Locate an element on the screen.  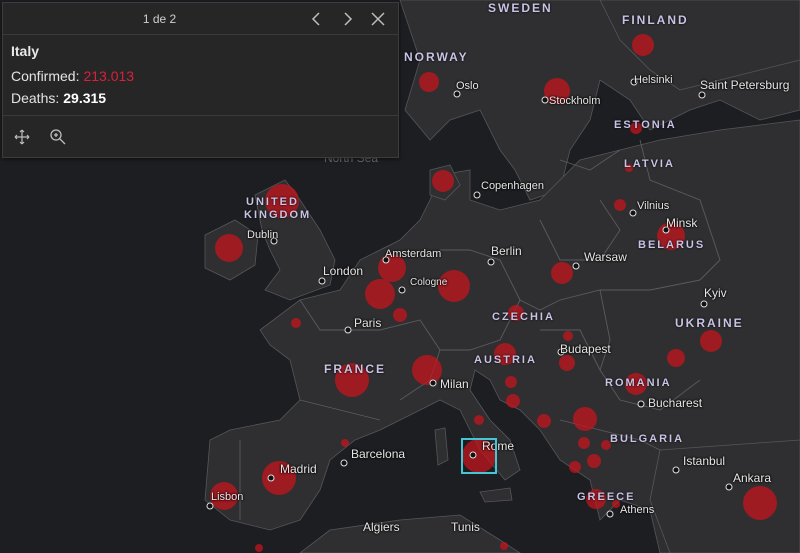
city-label-oslo: Oslo is located at coordinates (467, 86).